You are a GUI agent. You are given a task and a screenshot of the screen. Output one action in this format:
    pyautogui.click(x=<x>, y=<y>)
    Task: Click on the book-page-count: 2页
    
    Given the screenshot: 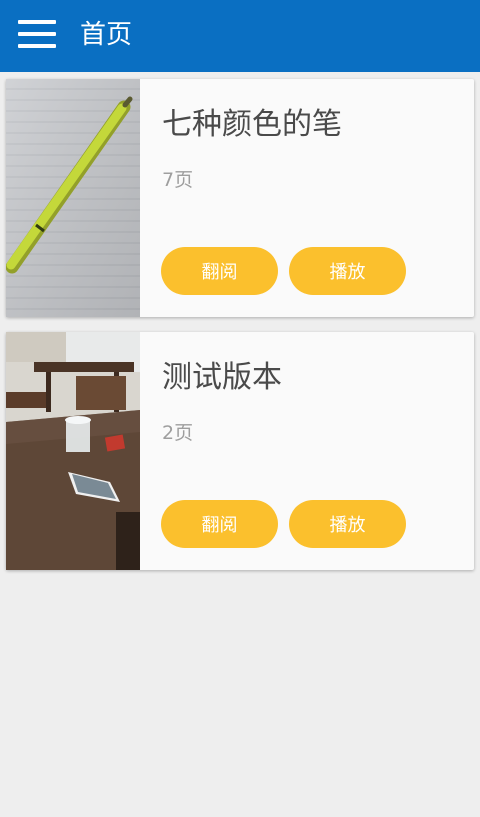 What is the action you would take?
    pyautogui.click(x=178, y=433)
    